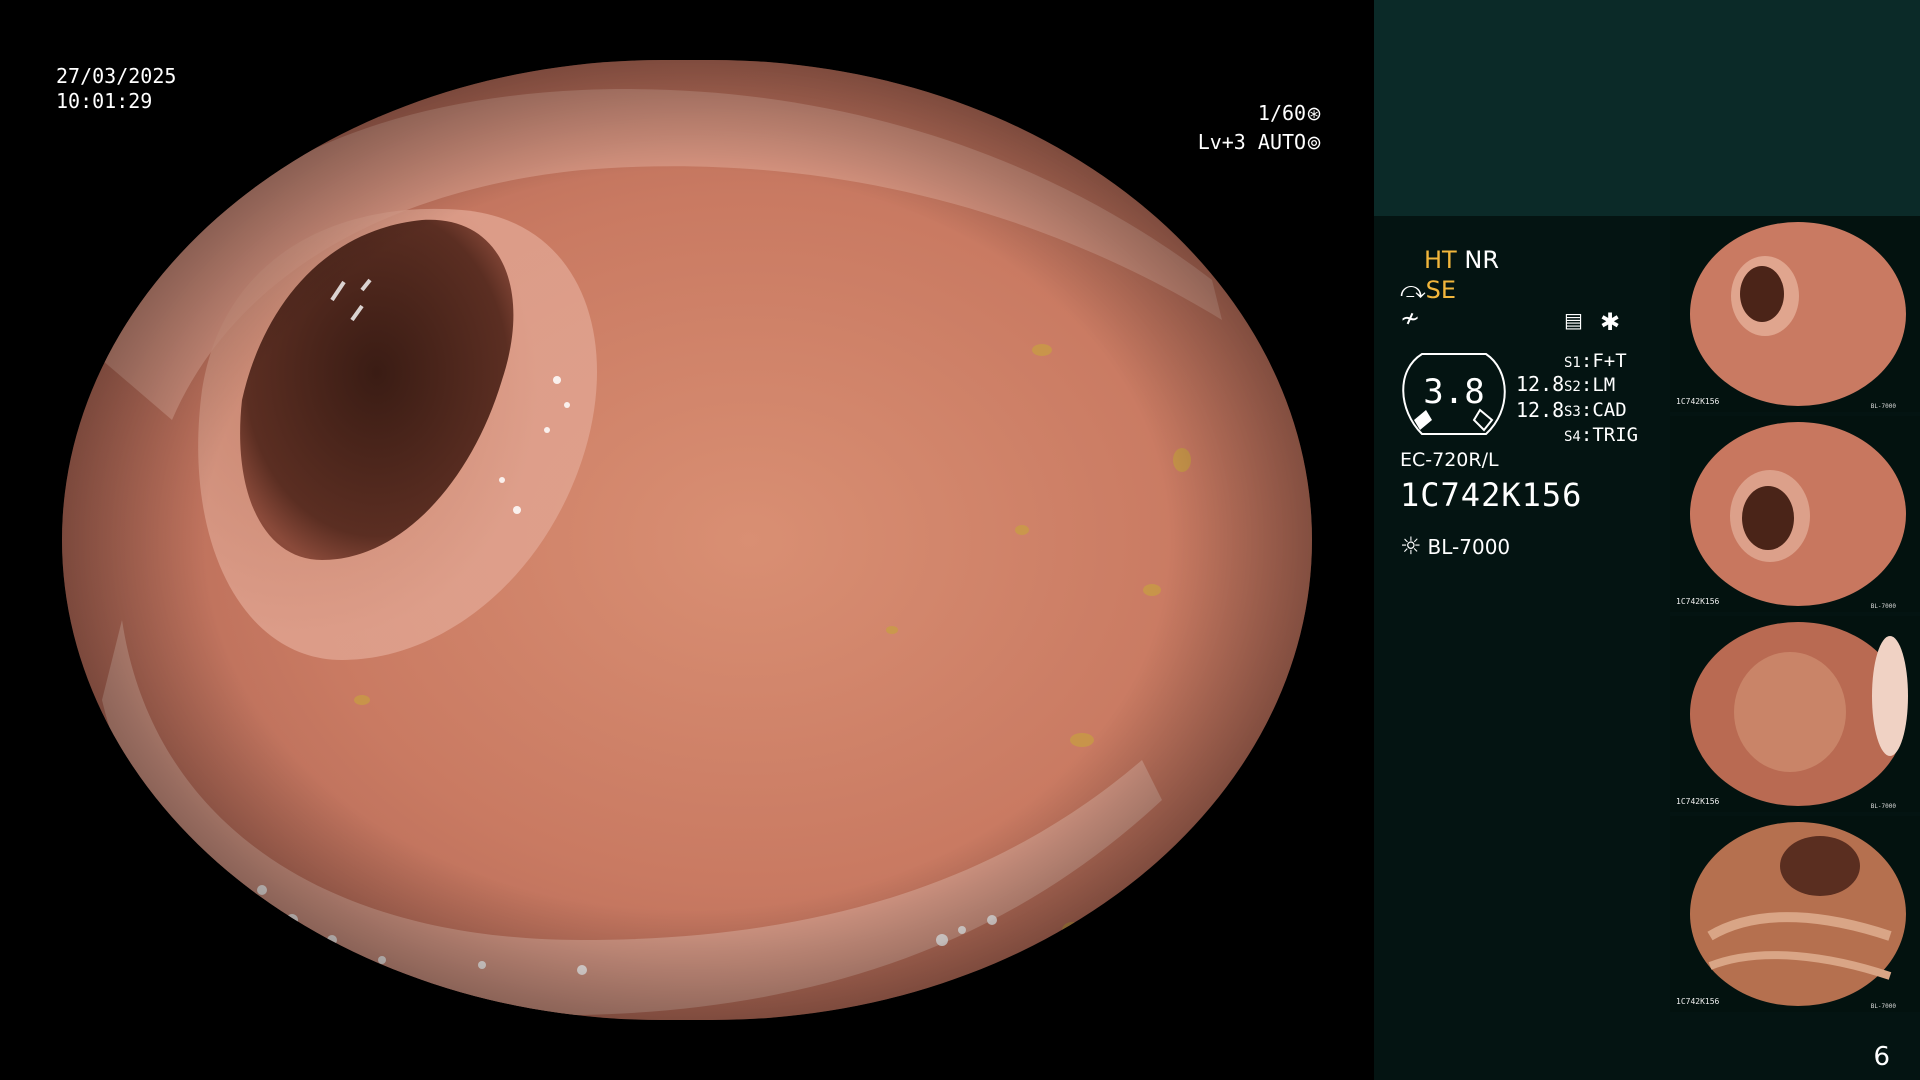 This screenshot has height=1080, width=1920. I want to click on side-panel-header, so click(1647, 108).